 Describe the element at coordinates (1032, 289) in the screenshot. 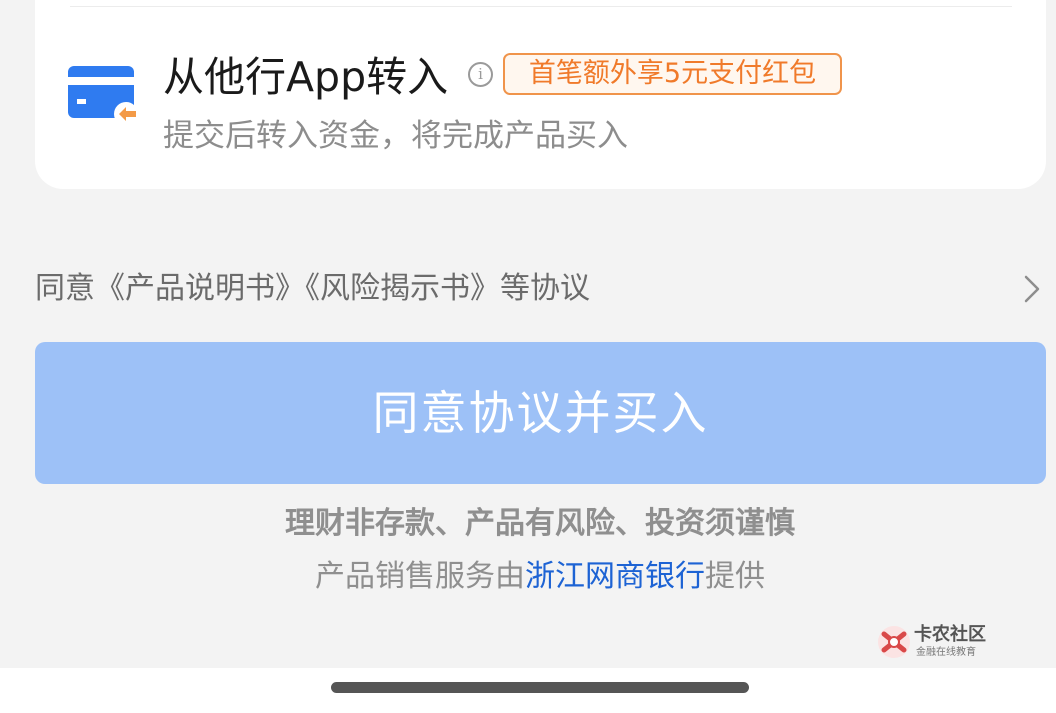

I see `chevron-right-icon` at that location.